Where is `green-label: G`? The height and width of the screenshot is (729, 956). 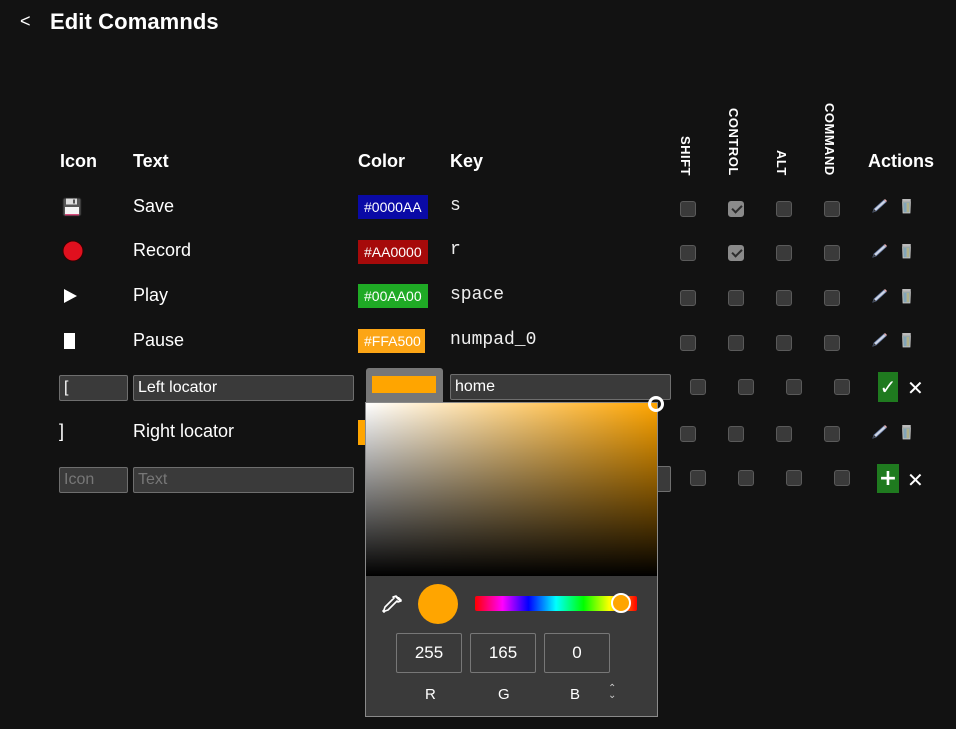
green-label: G is located at coordinates (504, 694).